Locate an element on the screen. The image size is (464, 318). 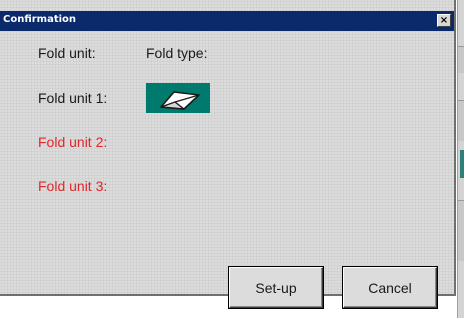
close-button: × is located at coordinates (444, 20).